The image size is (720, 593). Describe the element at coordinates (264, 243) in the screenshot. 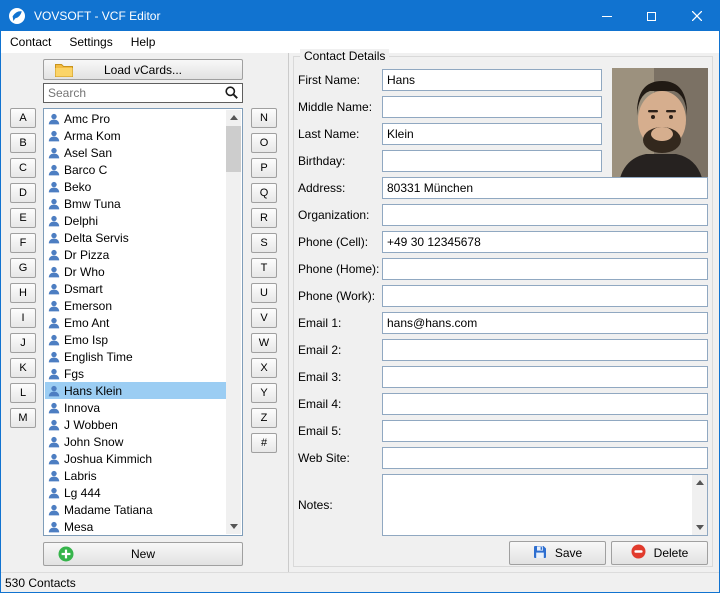

I see `letter-button-s: S` at that location.